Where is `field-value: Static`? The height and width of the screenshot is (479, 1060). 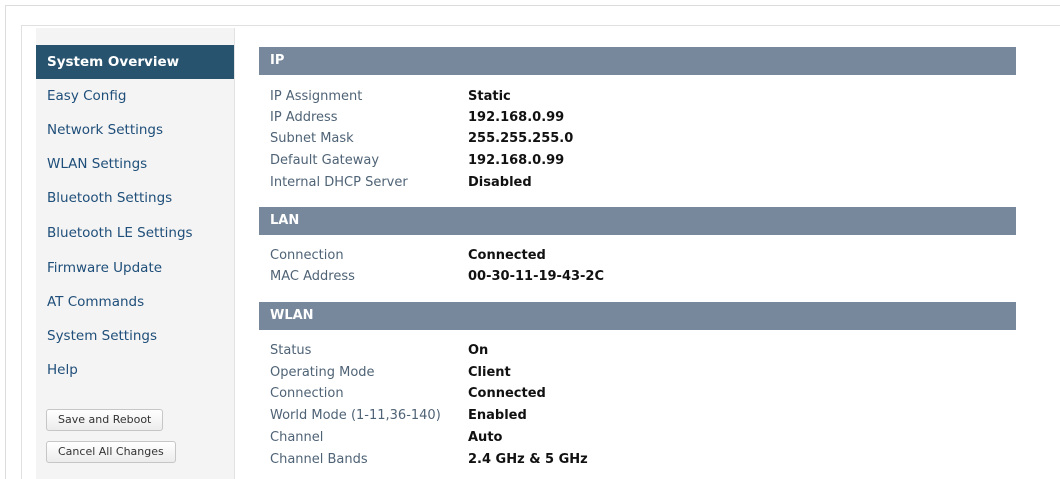
field-value: Static is located at coordinates (489, 96).